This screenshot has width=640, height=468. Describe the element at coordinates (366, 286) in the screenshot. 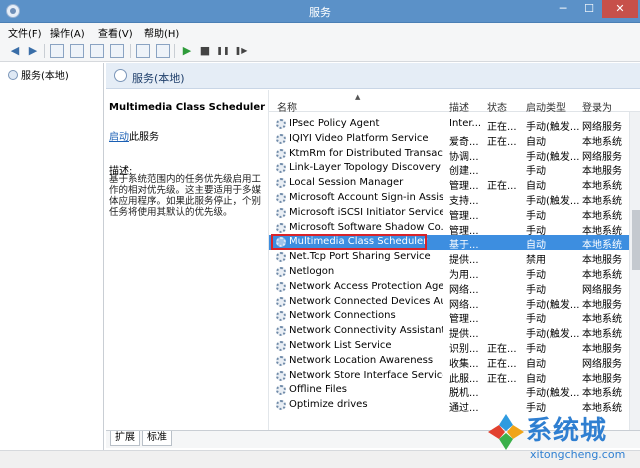

I see `service-name-cell: Network Access Protection Agent` at that location.